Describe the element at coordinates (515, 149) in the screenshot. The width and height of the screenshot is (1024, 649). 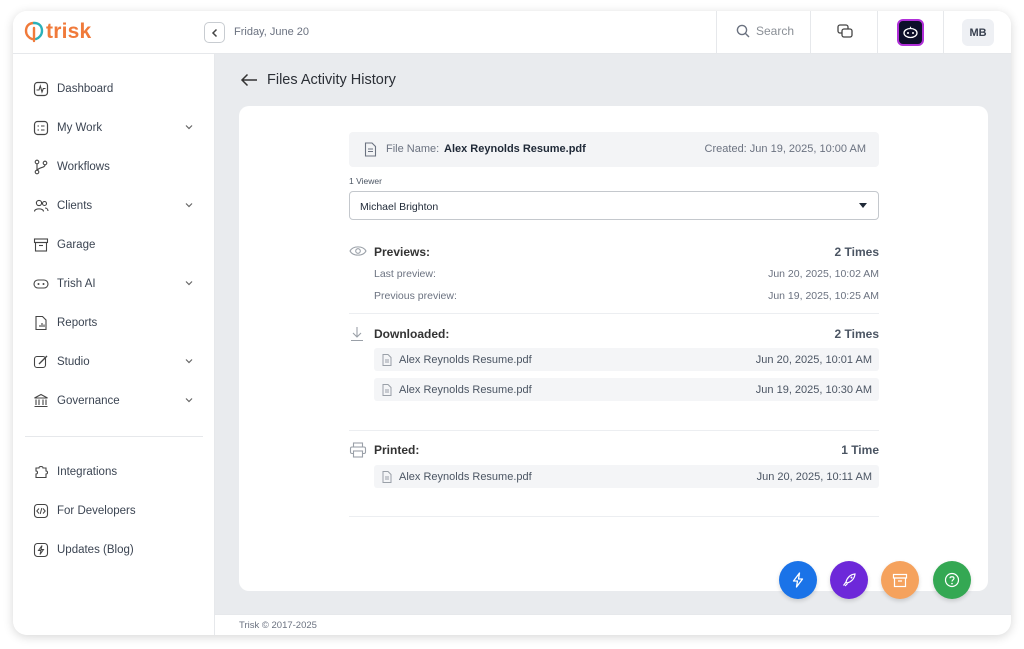
I see `file-name: Alex Reynolds Resume.pdf` at that location.